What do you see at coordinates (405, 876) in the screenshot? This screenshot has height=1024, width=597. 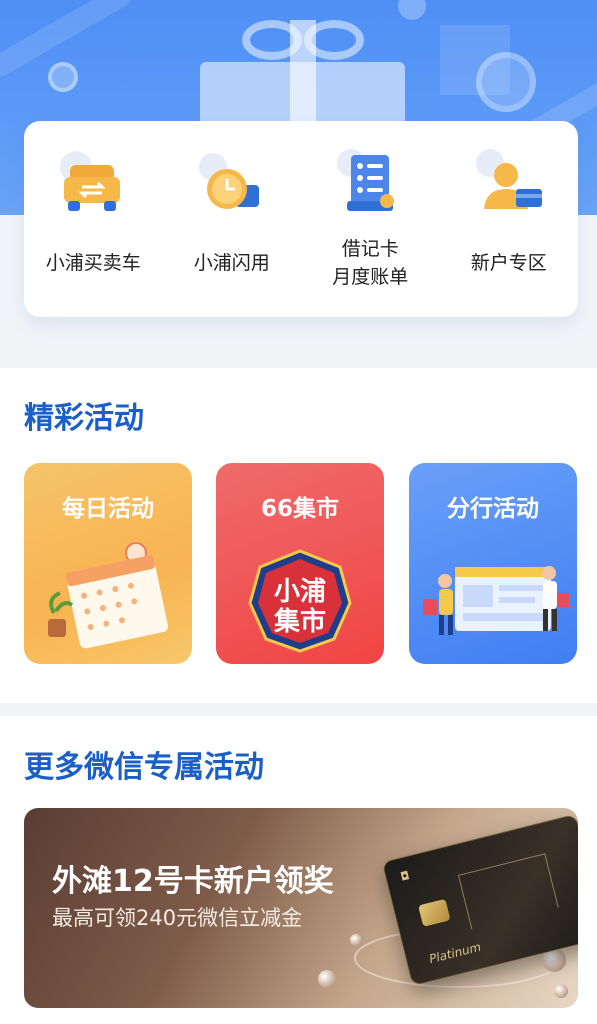 I see `bank-logo-icon: ◘` at bounding box center [405, 876].